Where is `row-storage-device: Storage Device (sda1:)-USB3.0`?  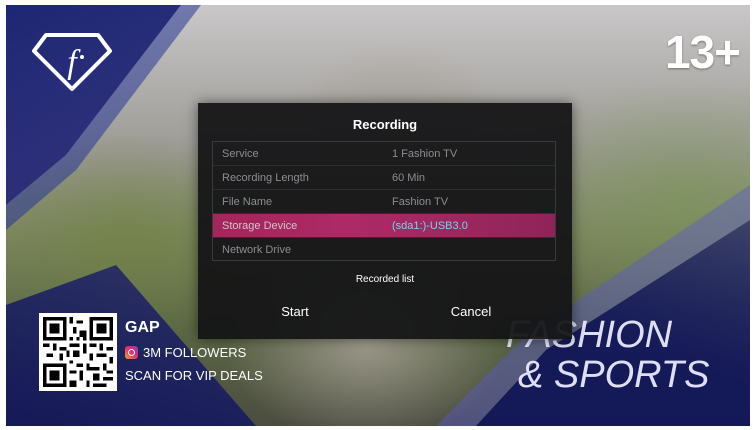 row-storage-device: Storage Device (sda1:)-USB3.0 is located at coordinates (384, 226).